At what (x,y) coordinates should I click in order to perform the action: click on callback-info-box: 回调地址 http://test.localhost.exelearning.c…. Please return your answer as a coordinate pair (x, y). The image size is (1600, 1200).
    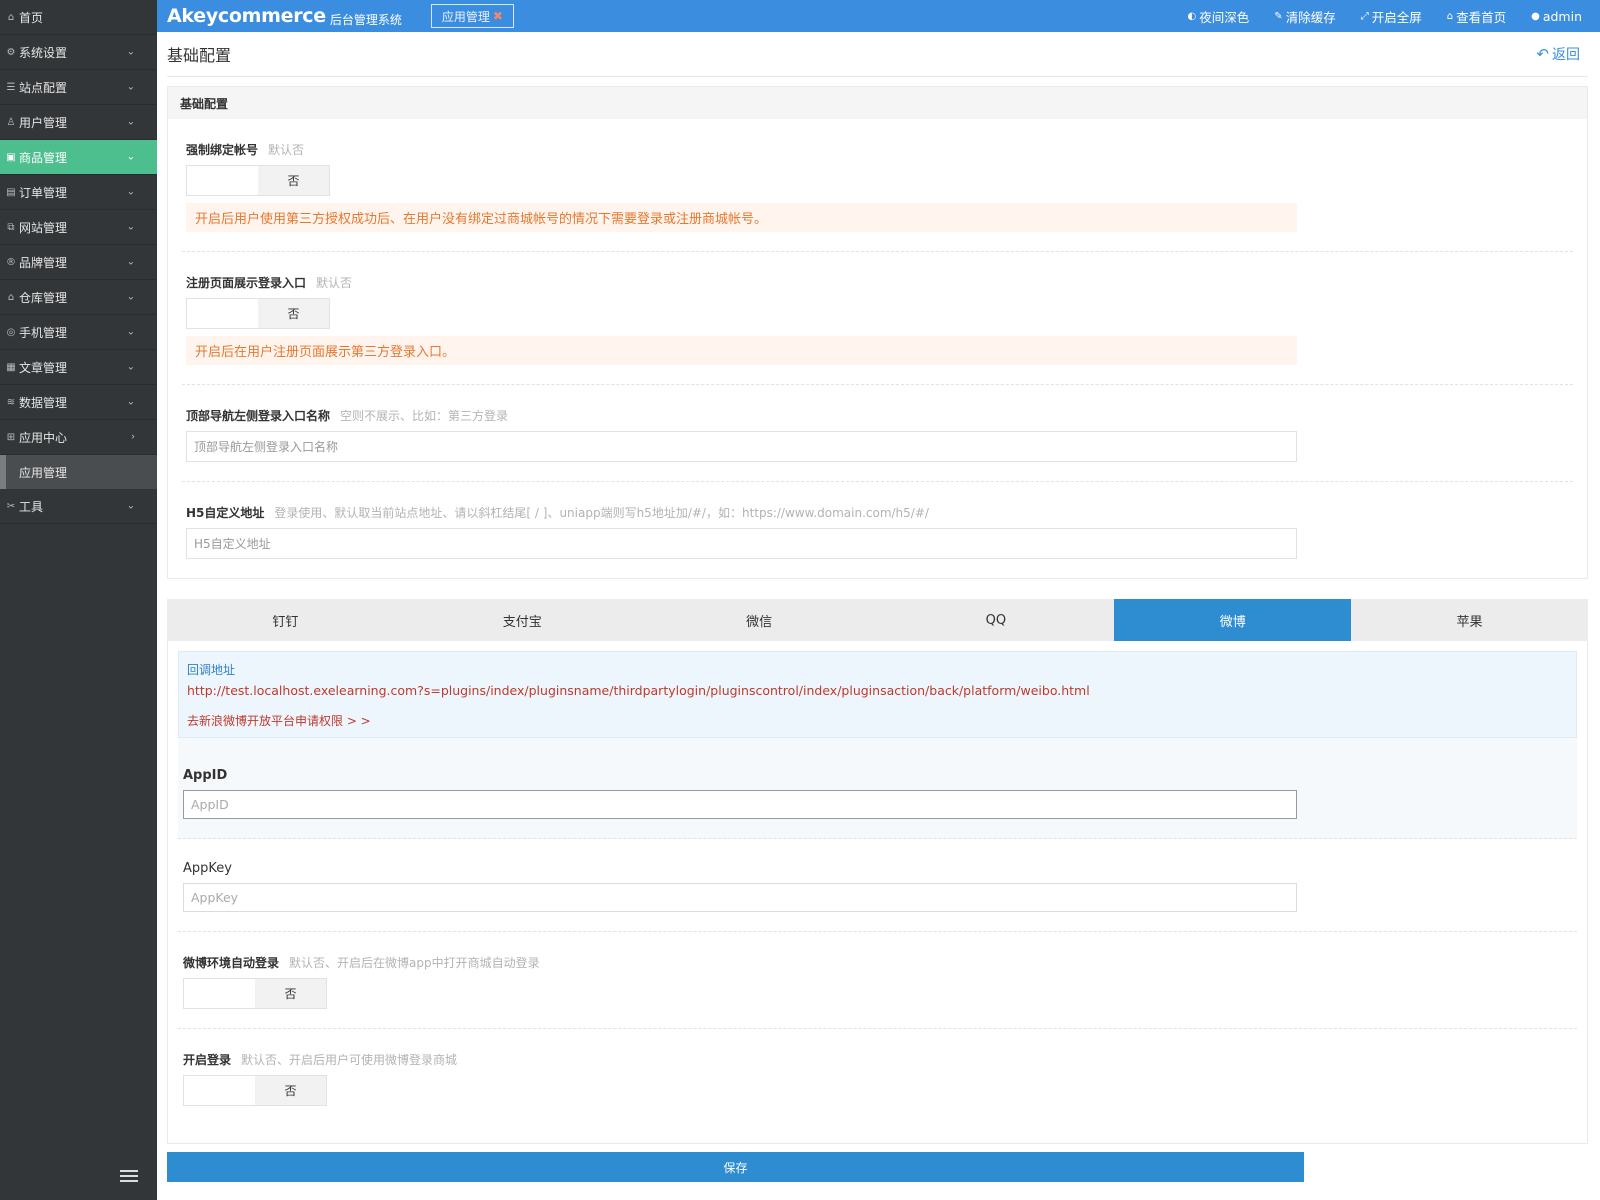
    Looking at the image, I should click on (877, 694).